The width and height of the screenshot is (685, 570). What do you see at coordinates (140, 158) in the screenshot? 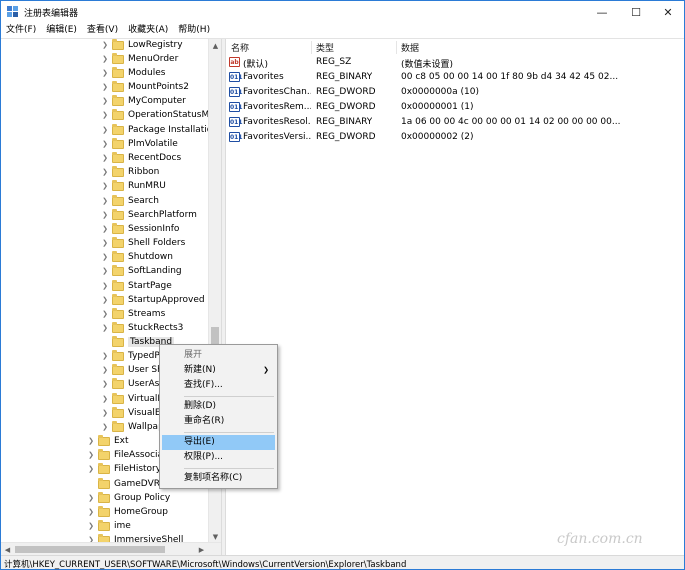
I see `tree-item: ❯ RecentDocs` at bounding box center [140, 158].